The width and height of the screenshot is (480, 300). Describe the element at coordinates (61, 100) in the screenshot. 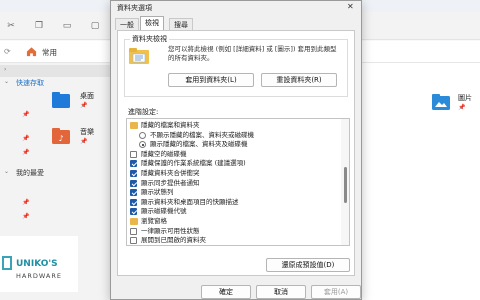

I see `desktop-folder-icon` at that location.